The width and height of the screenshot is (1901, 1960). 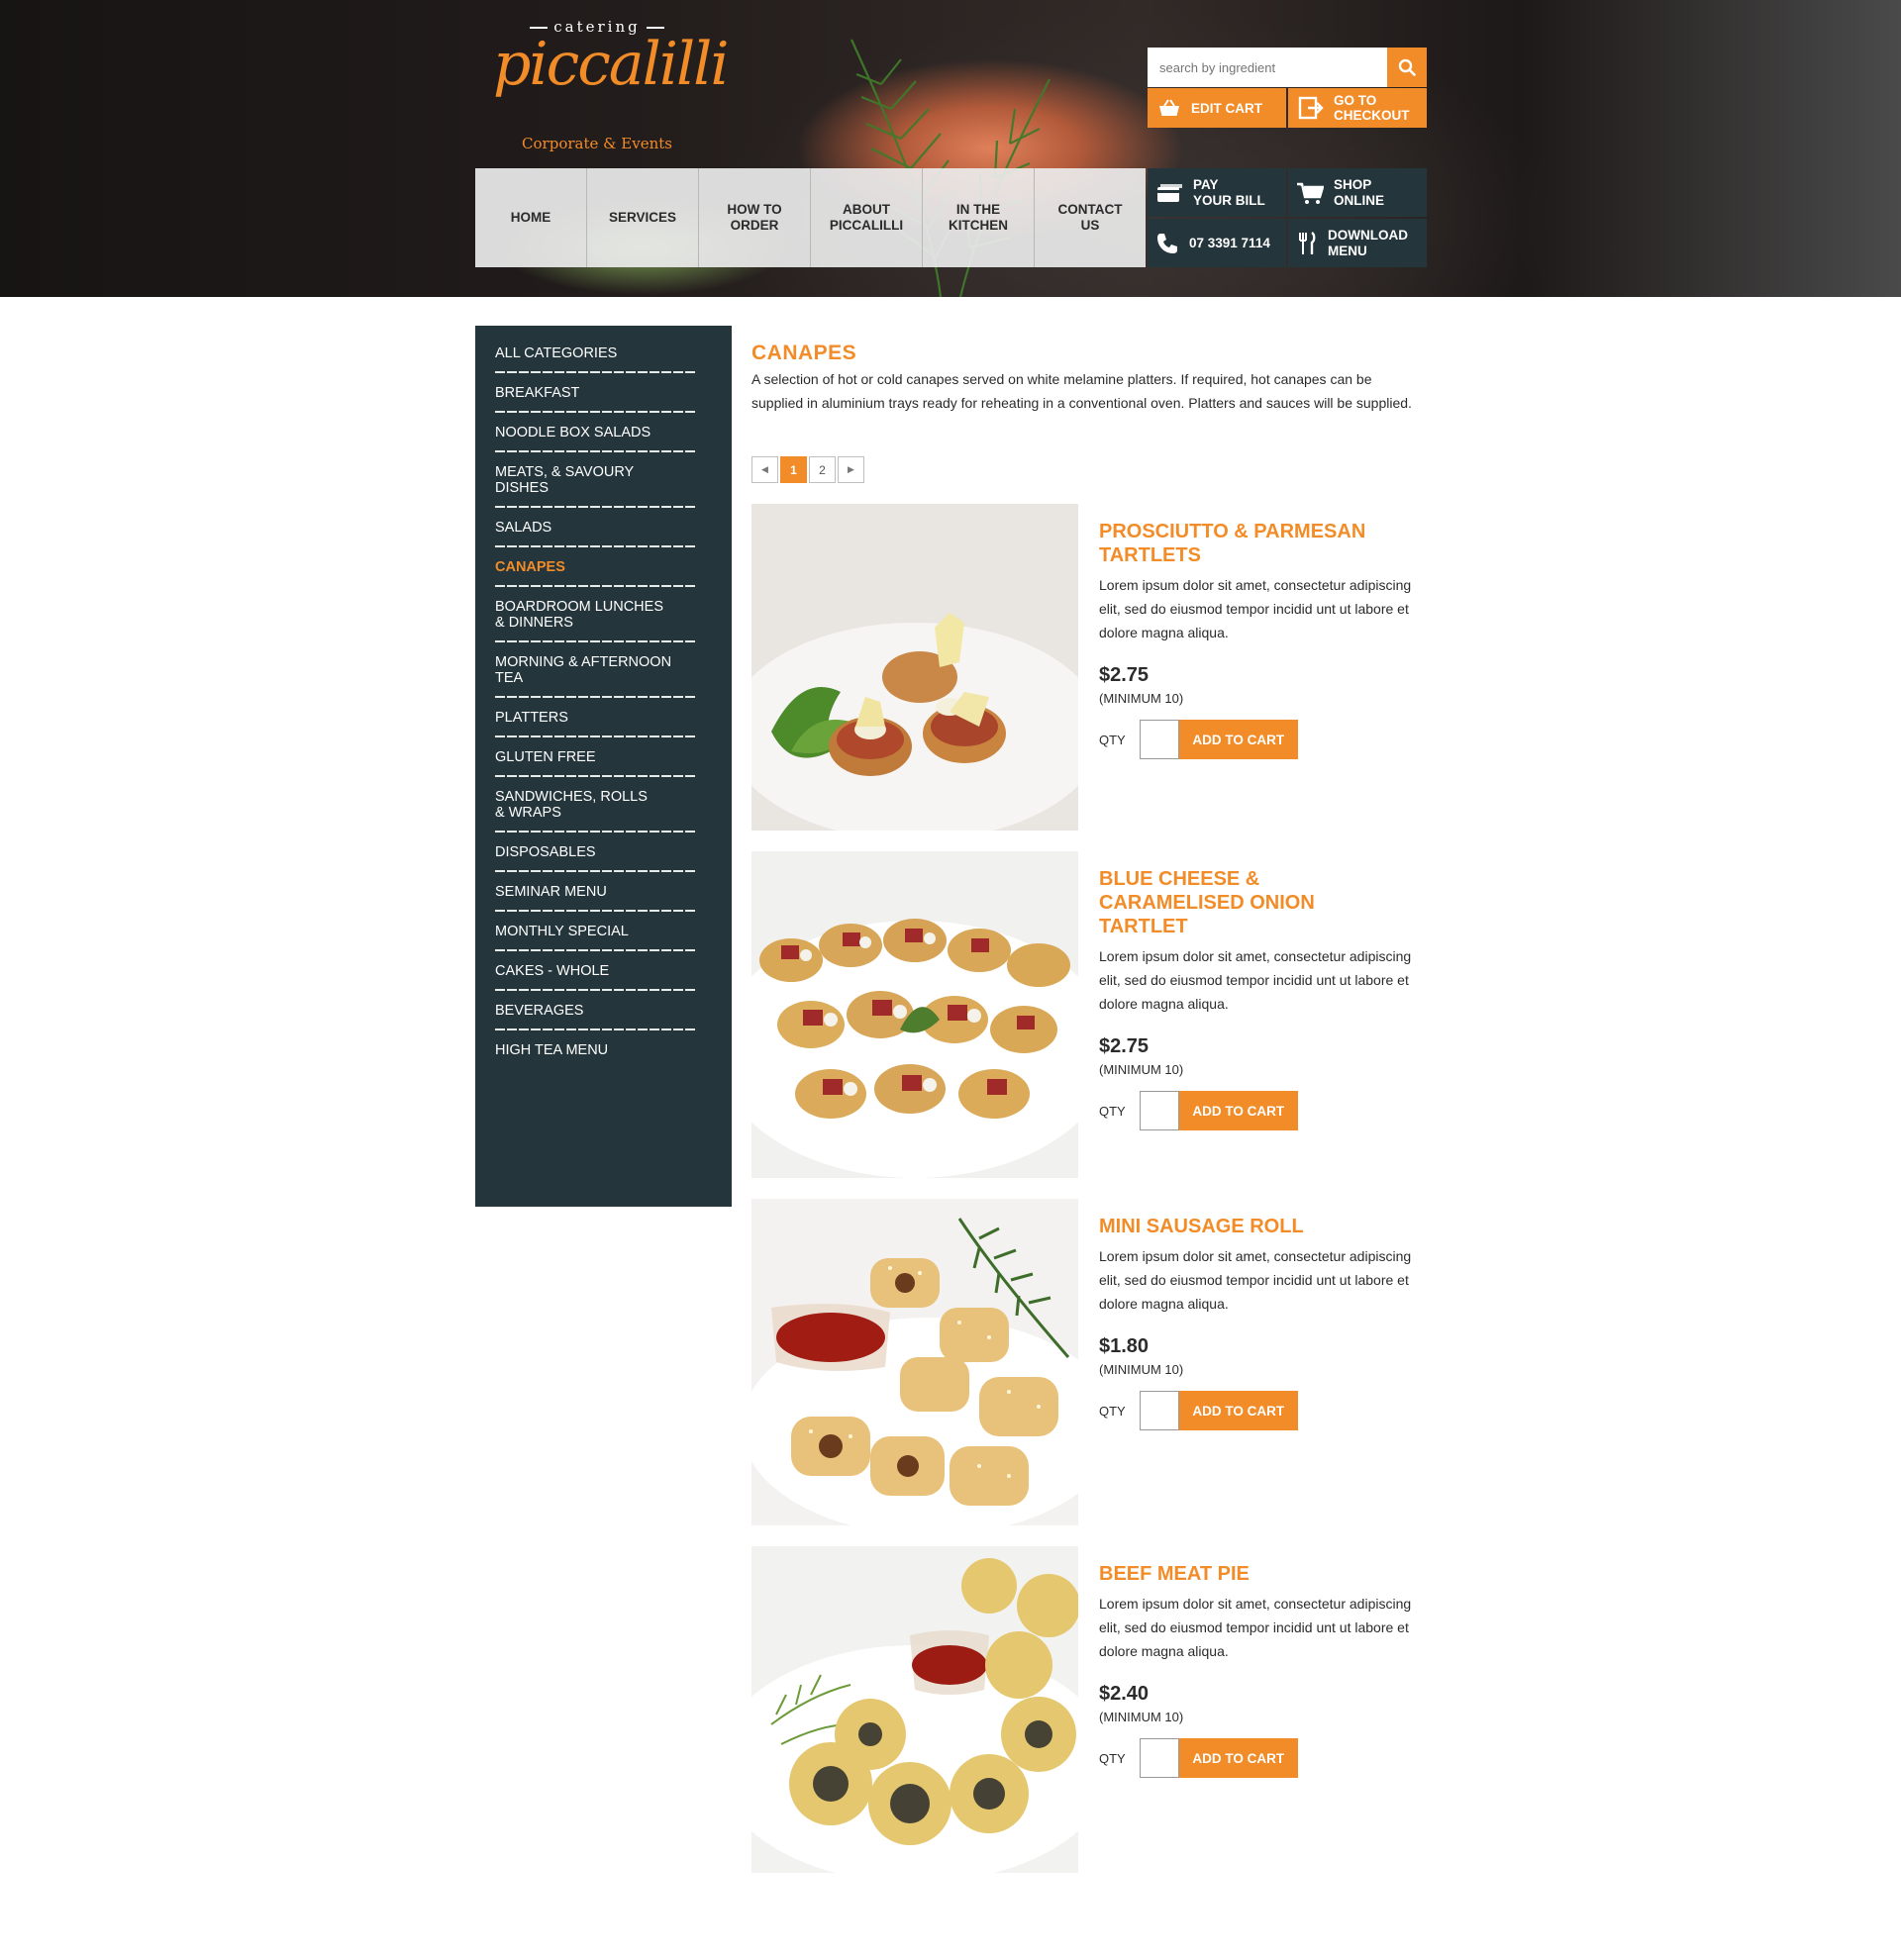 I want to click on edit-cart-label: EDIT CART, so click(x=1226, y=108).